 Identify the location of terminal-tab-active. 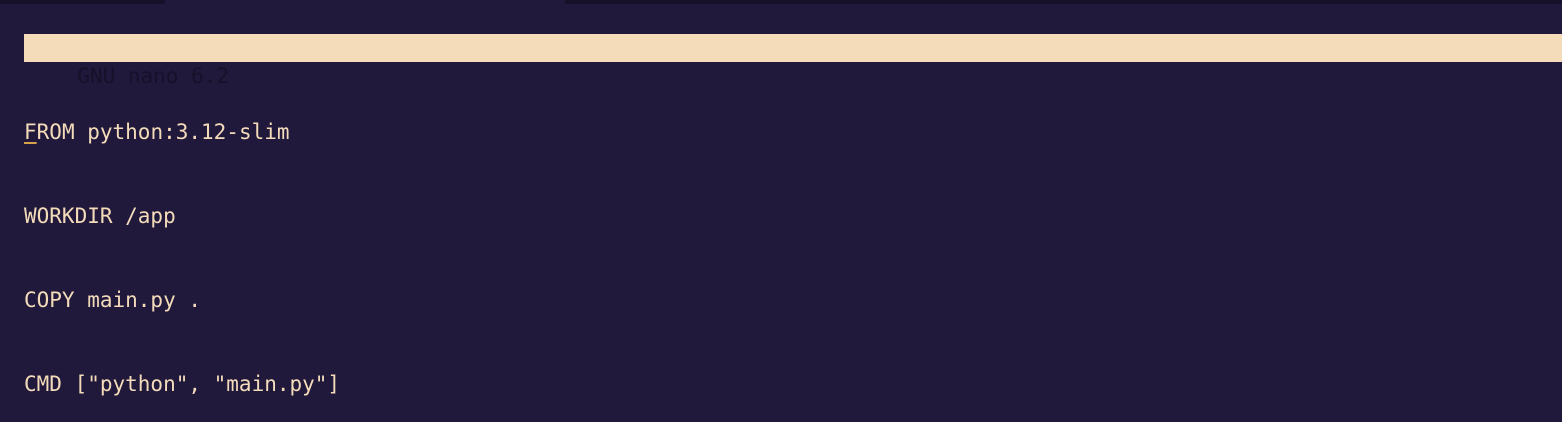
(365, 2).